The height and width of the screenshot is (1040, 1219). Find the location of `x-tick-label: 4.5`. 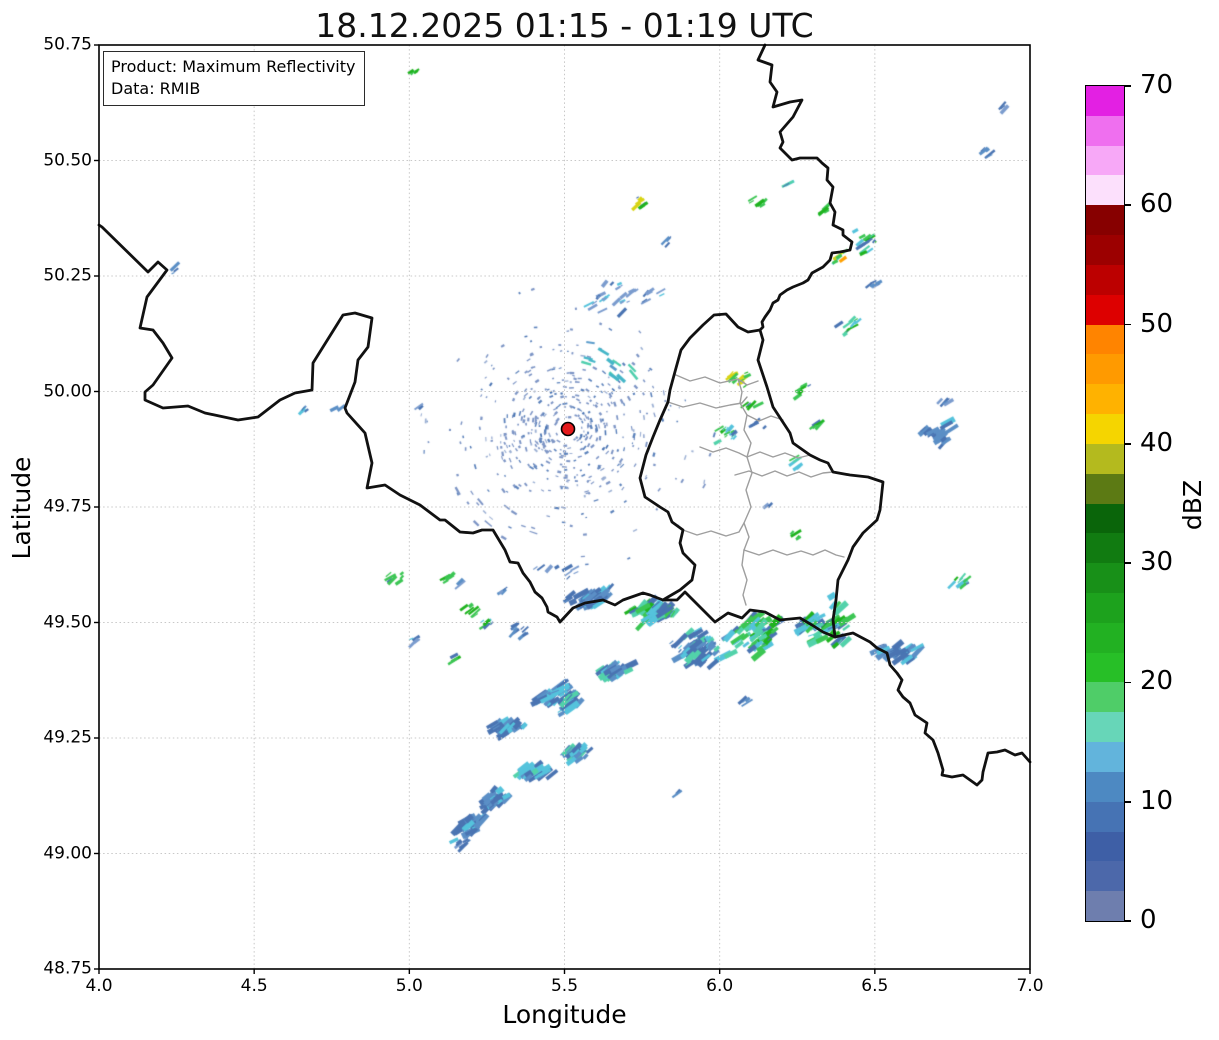

x-tick-label: 4.5 is located at coordinates (254, 986).